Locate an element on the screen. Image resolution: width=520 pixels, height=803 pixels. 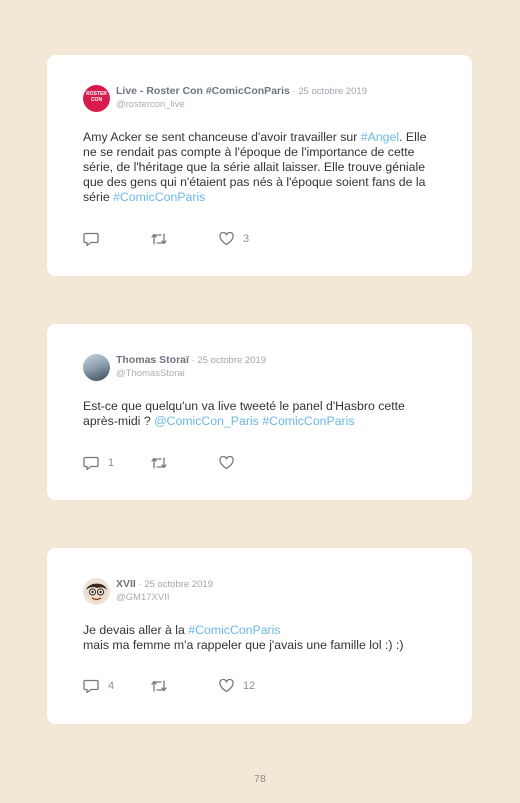
reply-button: 4 is located at coordinates (98, 686).